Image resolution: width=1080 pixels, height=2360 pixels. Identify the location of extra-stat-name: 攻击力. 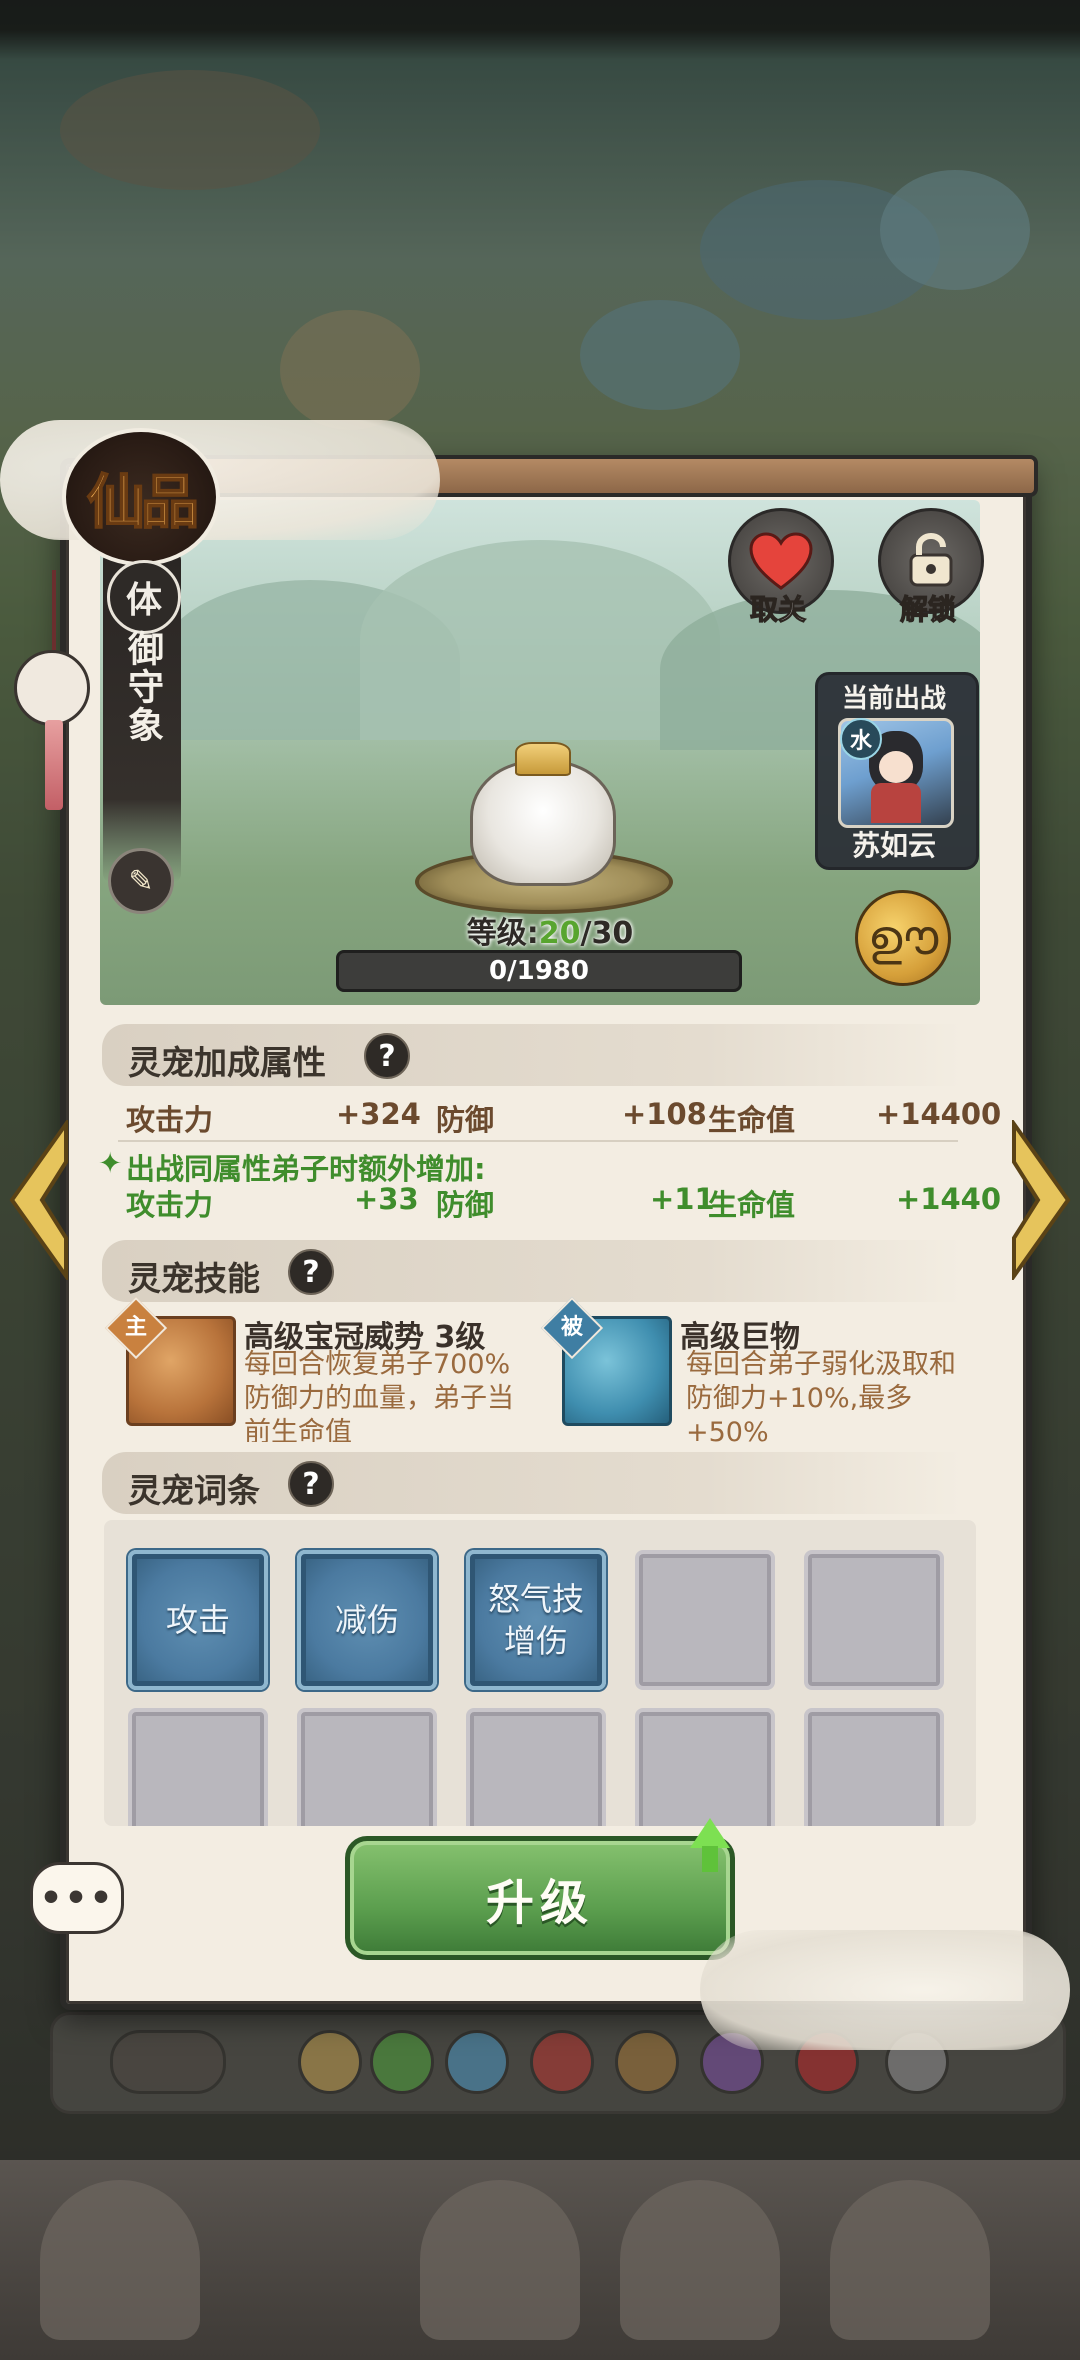
(170, 1205).